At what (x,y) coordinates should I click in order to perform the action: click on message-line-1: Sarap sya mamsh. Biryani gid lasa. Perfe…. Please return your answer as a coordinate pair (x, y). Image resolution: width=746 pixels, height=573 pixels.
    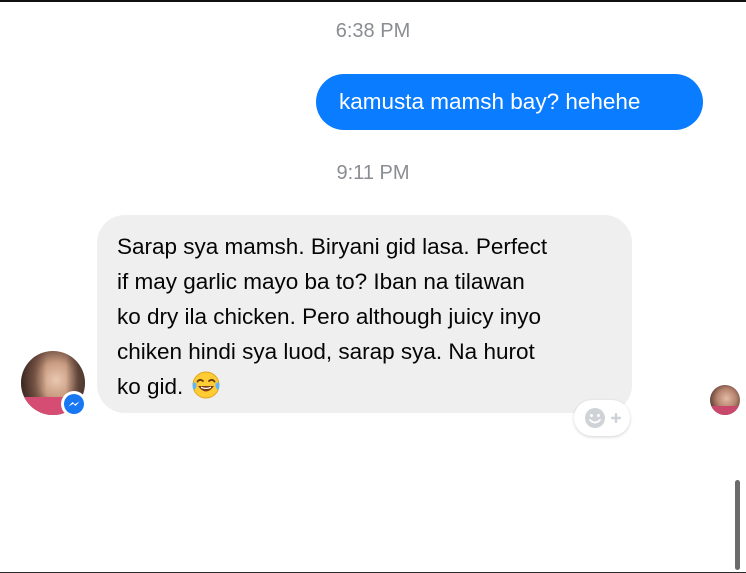
    Looking at the image, I should click on (332, 246).